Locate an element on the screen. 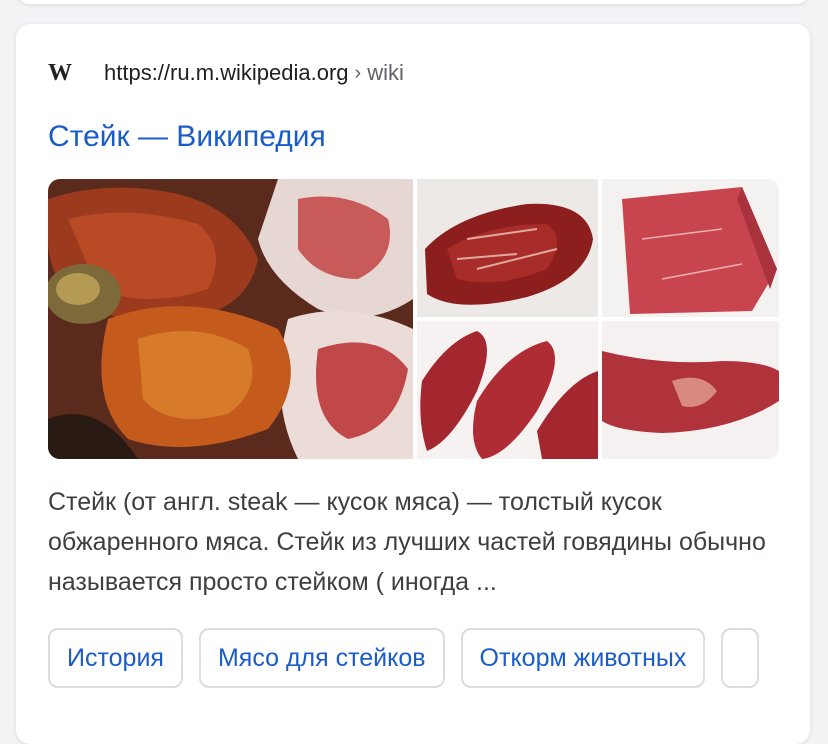  result-title-link: Стейк — Википедия is located at coordinates (187, 137).